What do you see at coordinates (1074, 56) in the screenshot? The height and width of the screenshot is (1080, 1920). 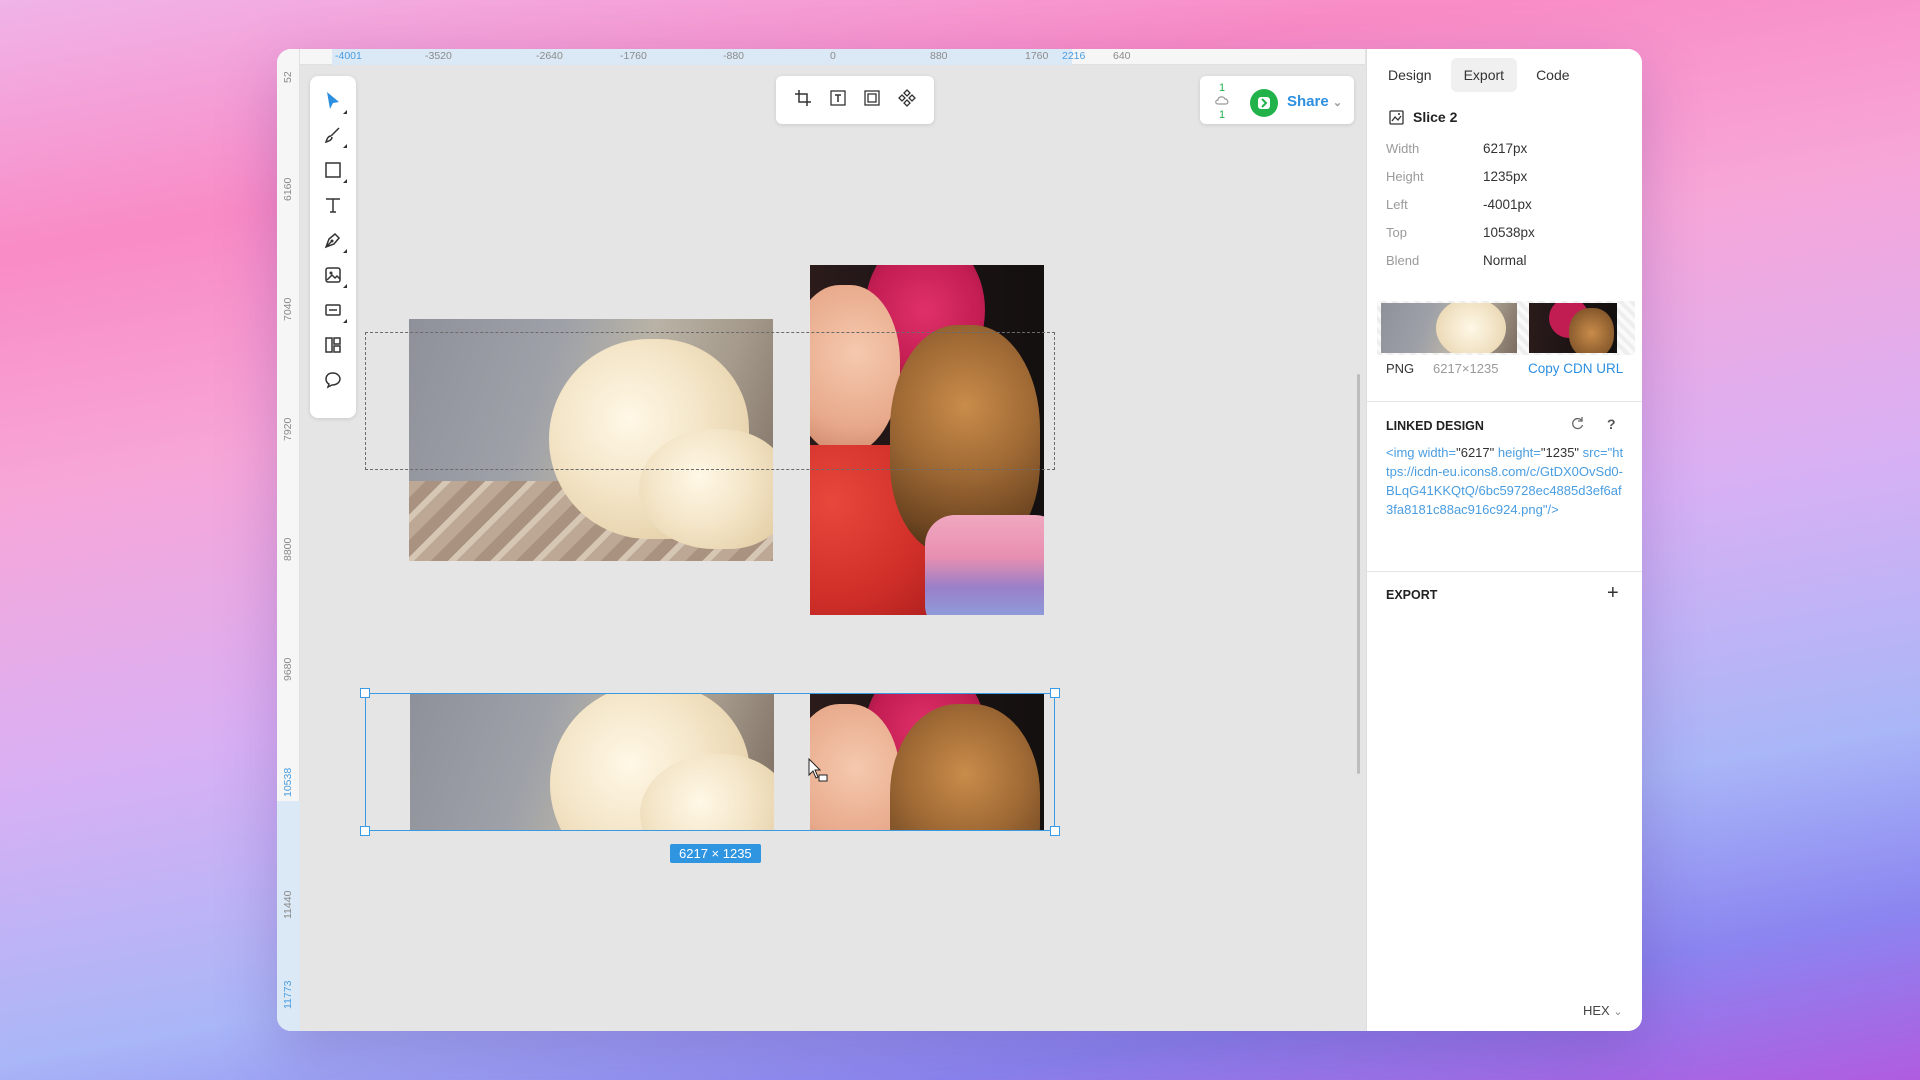 I see `ruler-tick: 2216` at bounding box center [1074, 56].